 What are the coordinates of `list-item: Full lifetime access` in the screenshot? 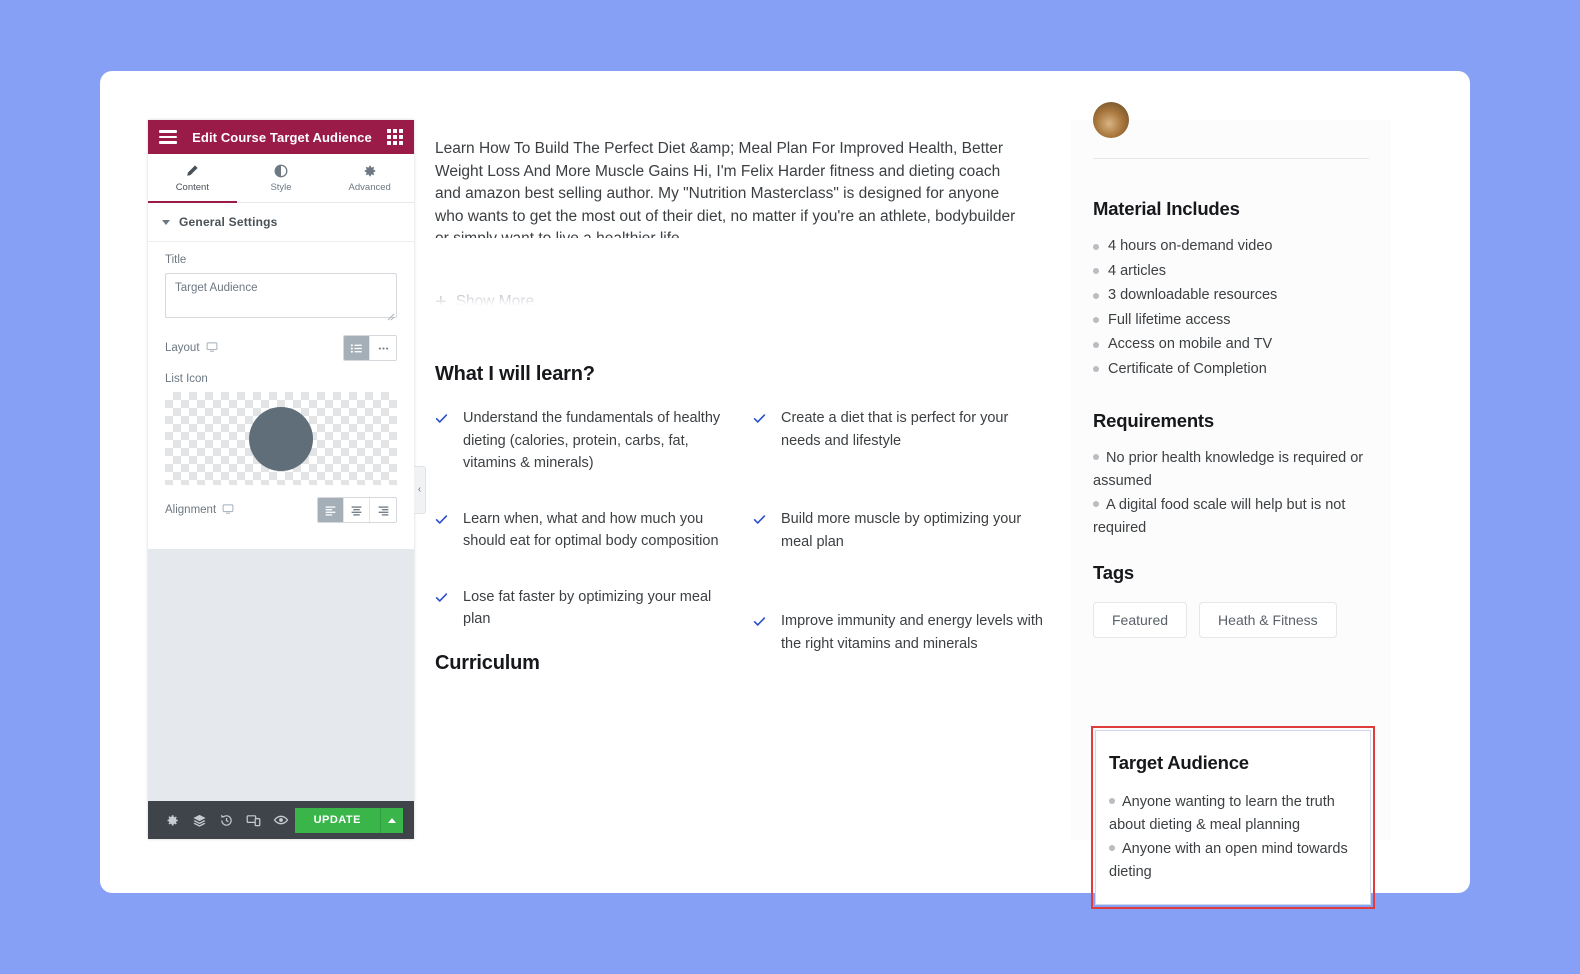 It's located at (1234, 320).